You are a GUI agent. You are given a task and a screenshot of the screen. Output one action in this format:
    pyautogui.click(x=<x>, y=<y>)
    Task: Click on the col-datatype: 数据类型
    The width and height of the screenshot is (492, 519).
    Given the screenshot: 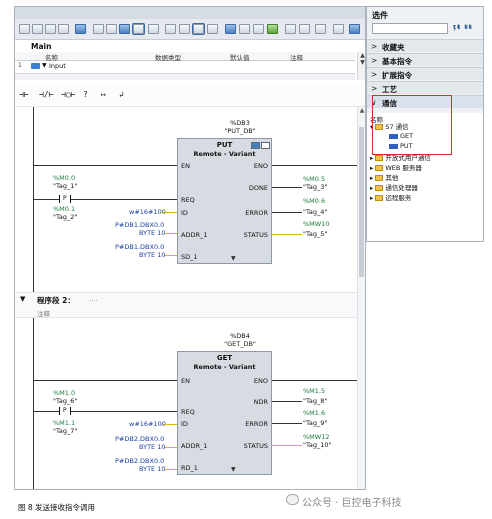 What is the action you would take?
    pyautogui.click(x=168, y=58)
    